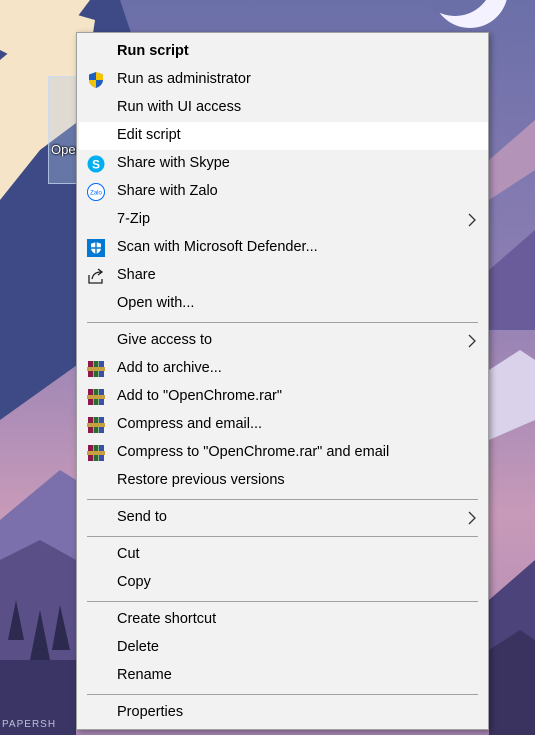  Describe the element at coordinates (282, 192) in the screenshot. I see `menu-item-share-with-zalo: Zalo Share with Zalo` at that location.